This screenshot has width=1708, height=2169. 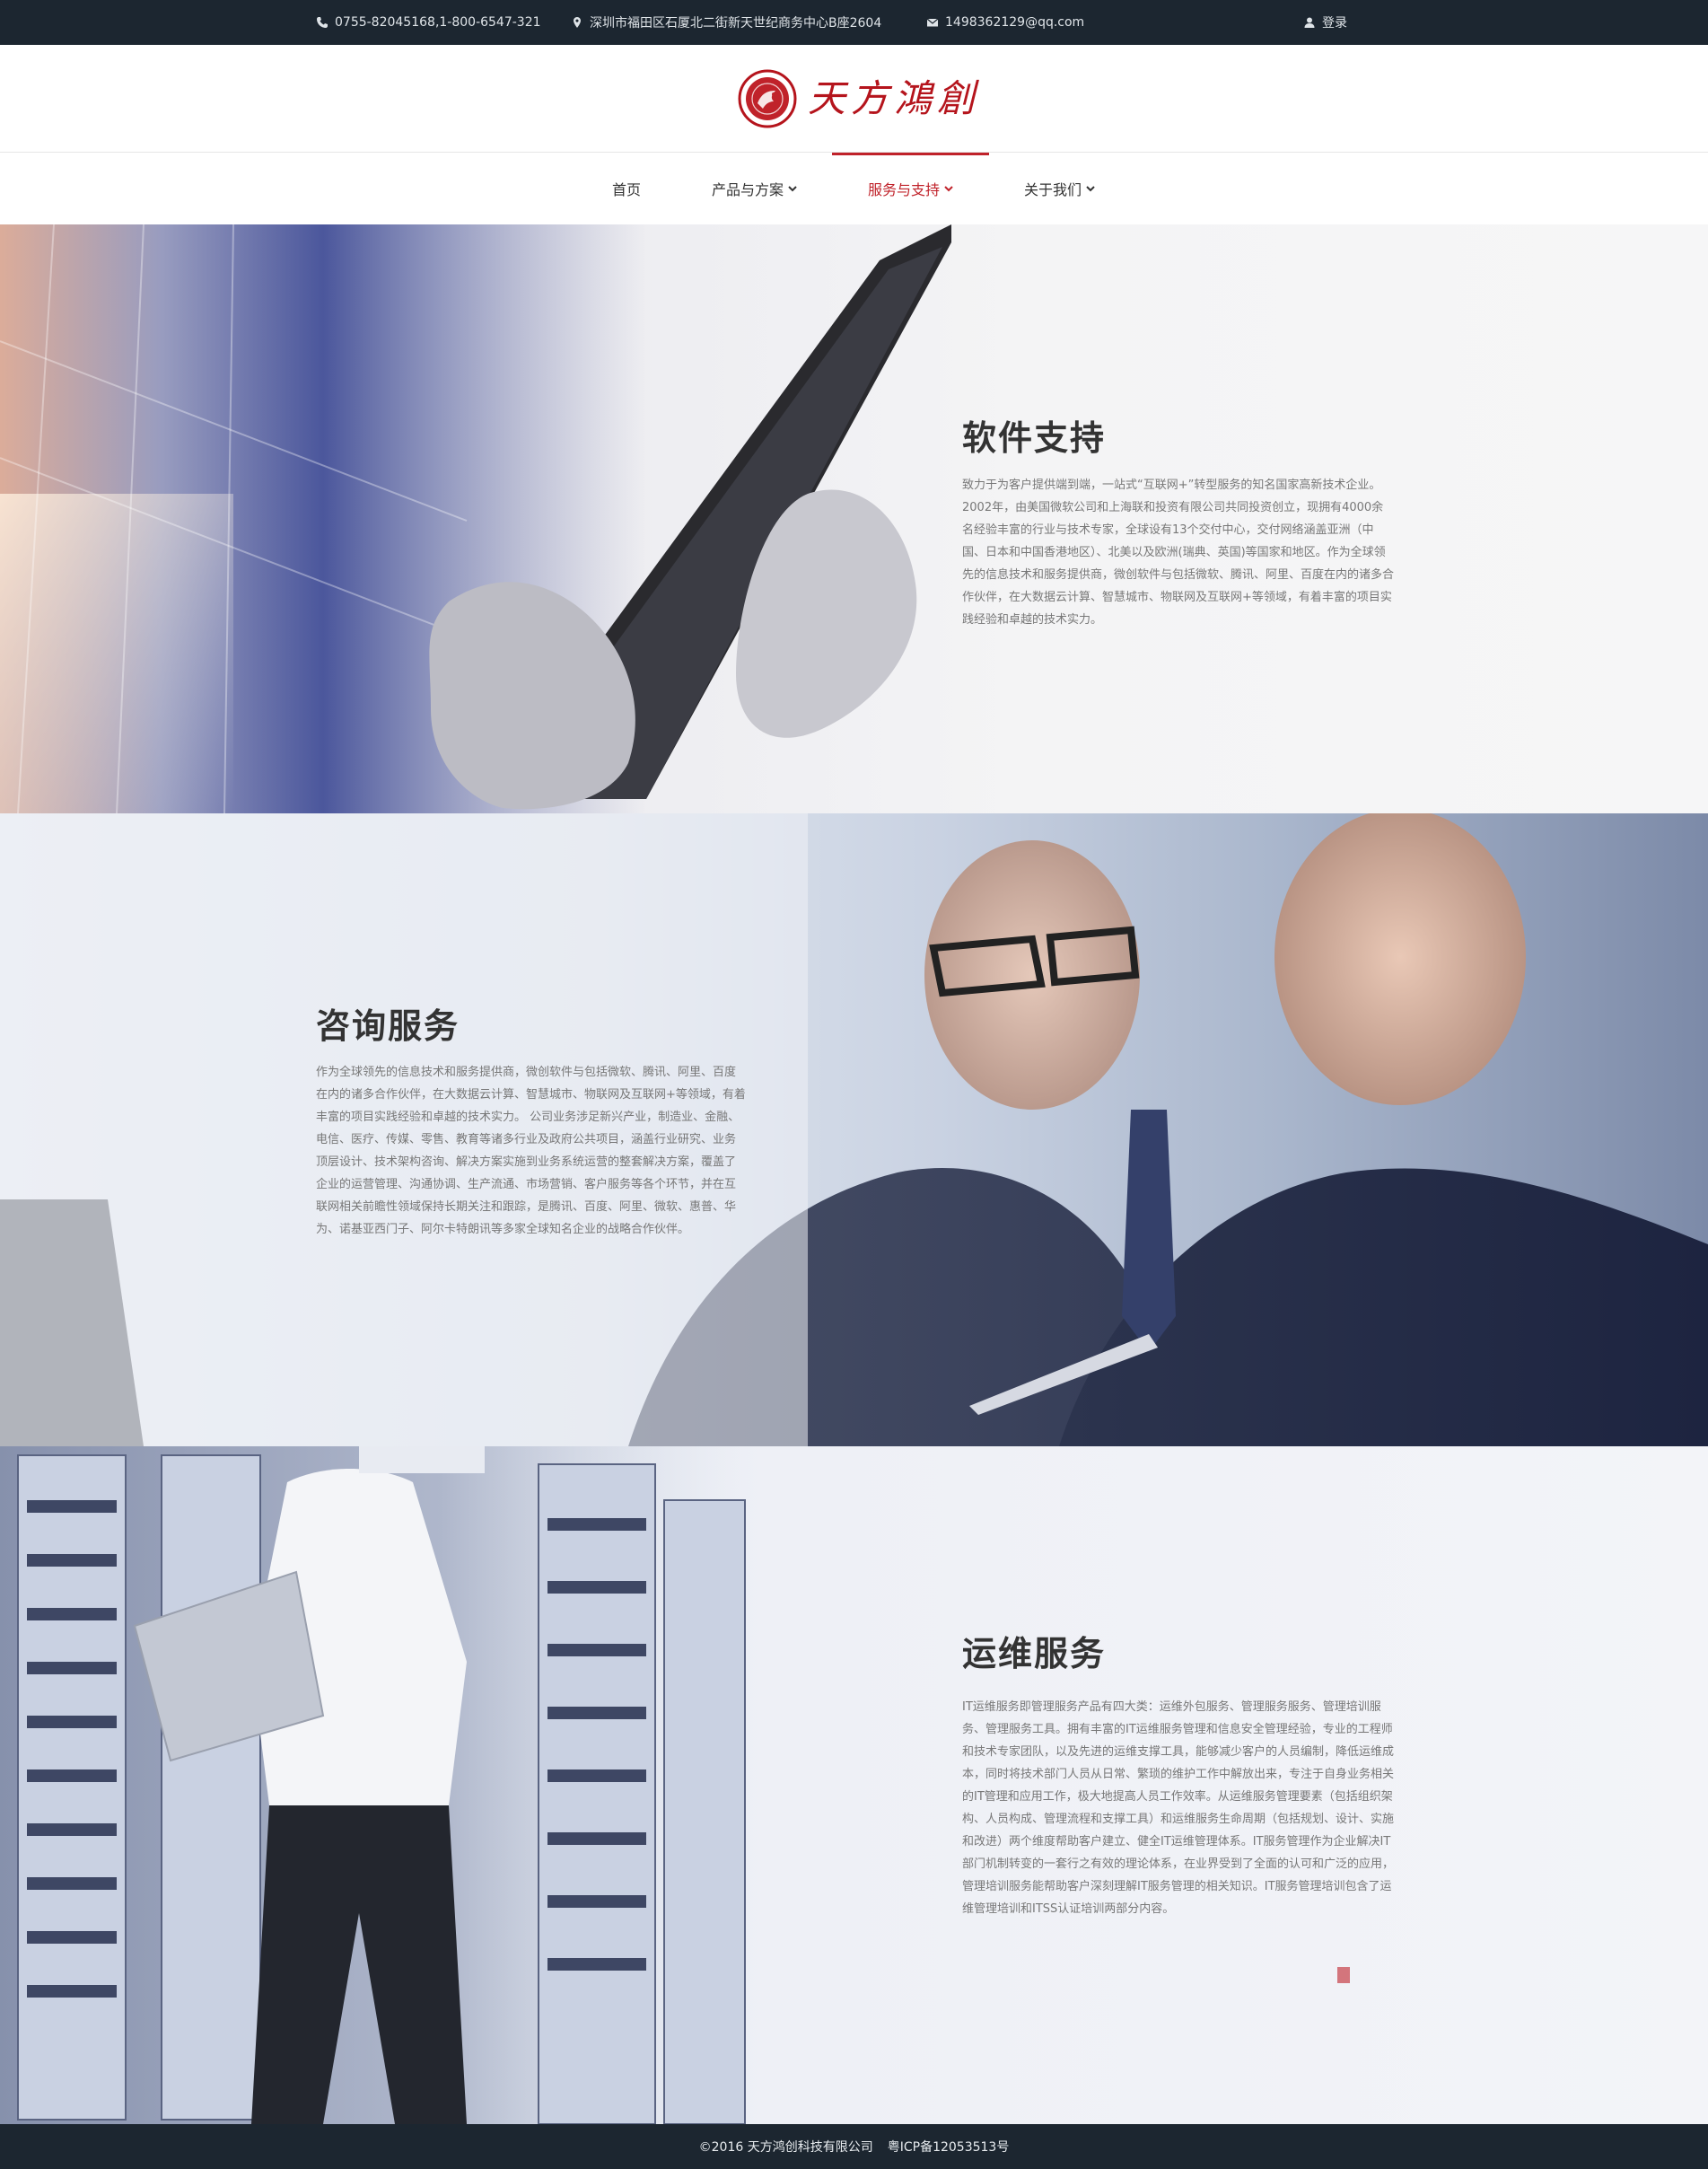 I want to click on section-title: 软件支持, so click(x=1034, y=438).